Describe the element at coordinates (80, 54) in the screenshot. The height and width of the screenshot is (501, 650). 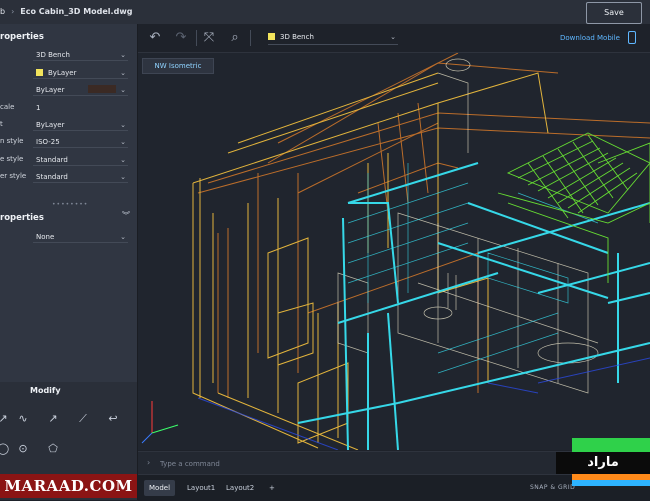
I see `property-value-layer: 3D Bench ⌄` at that location.